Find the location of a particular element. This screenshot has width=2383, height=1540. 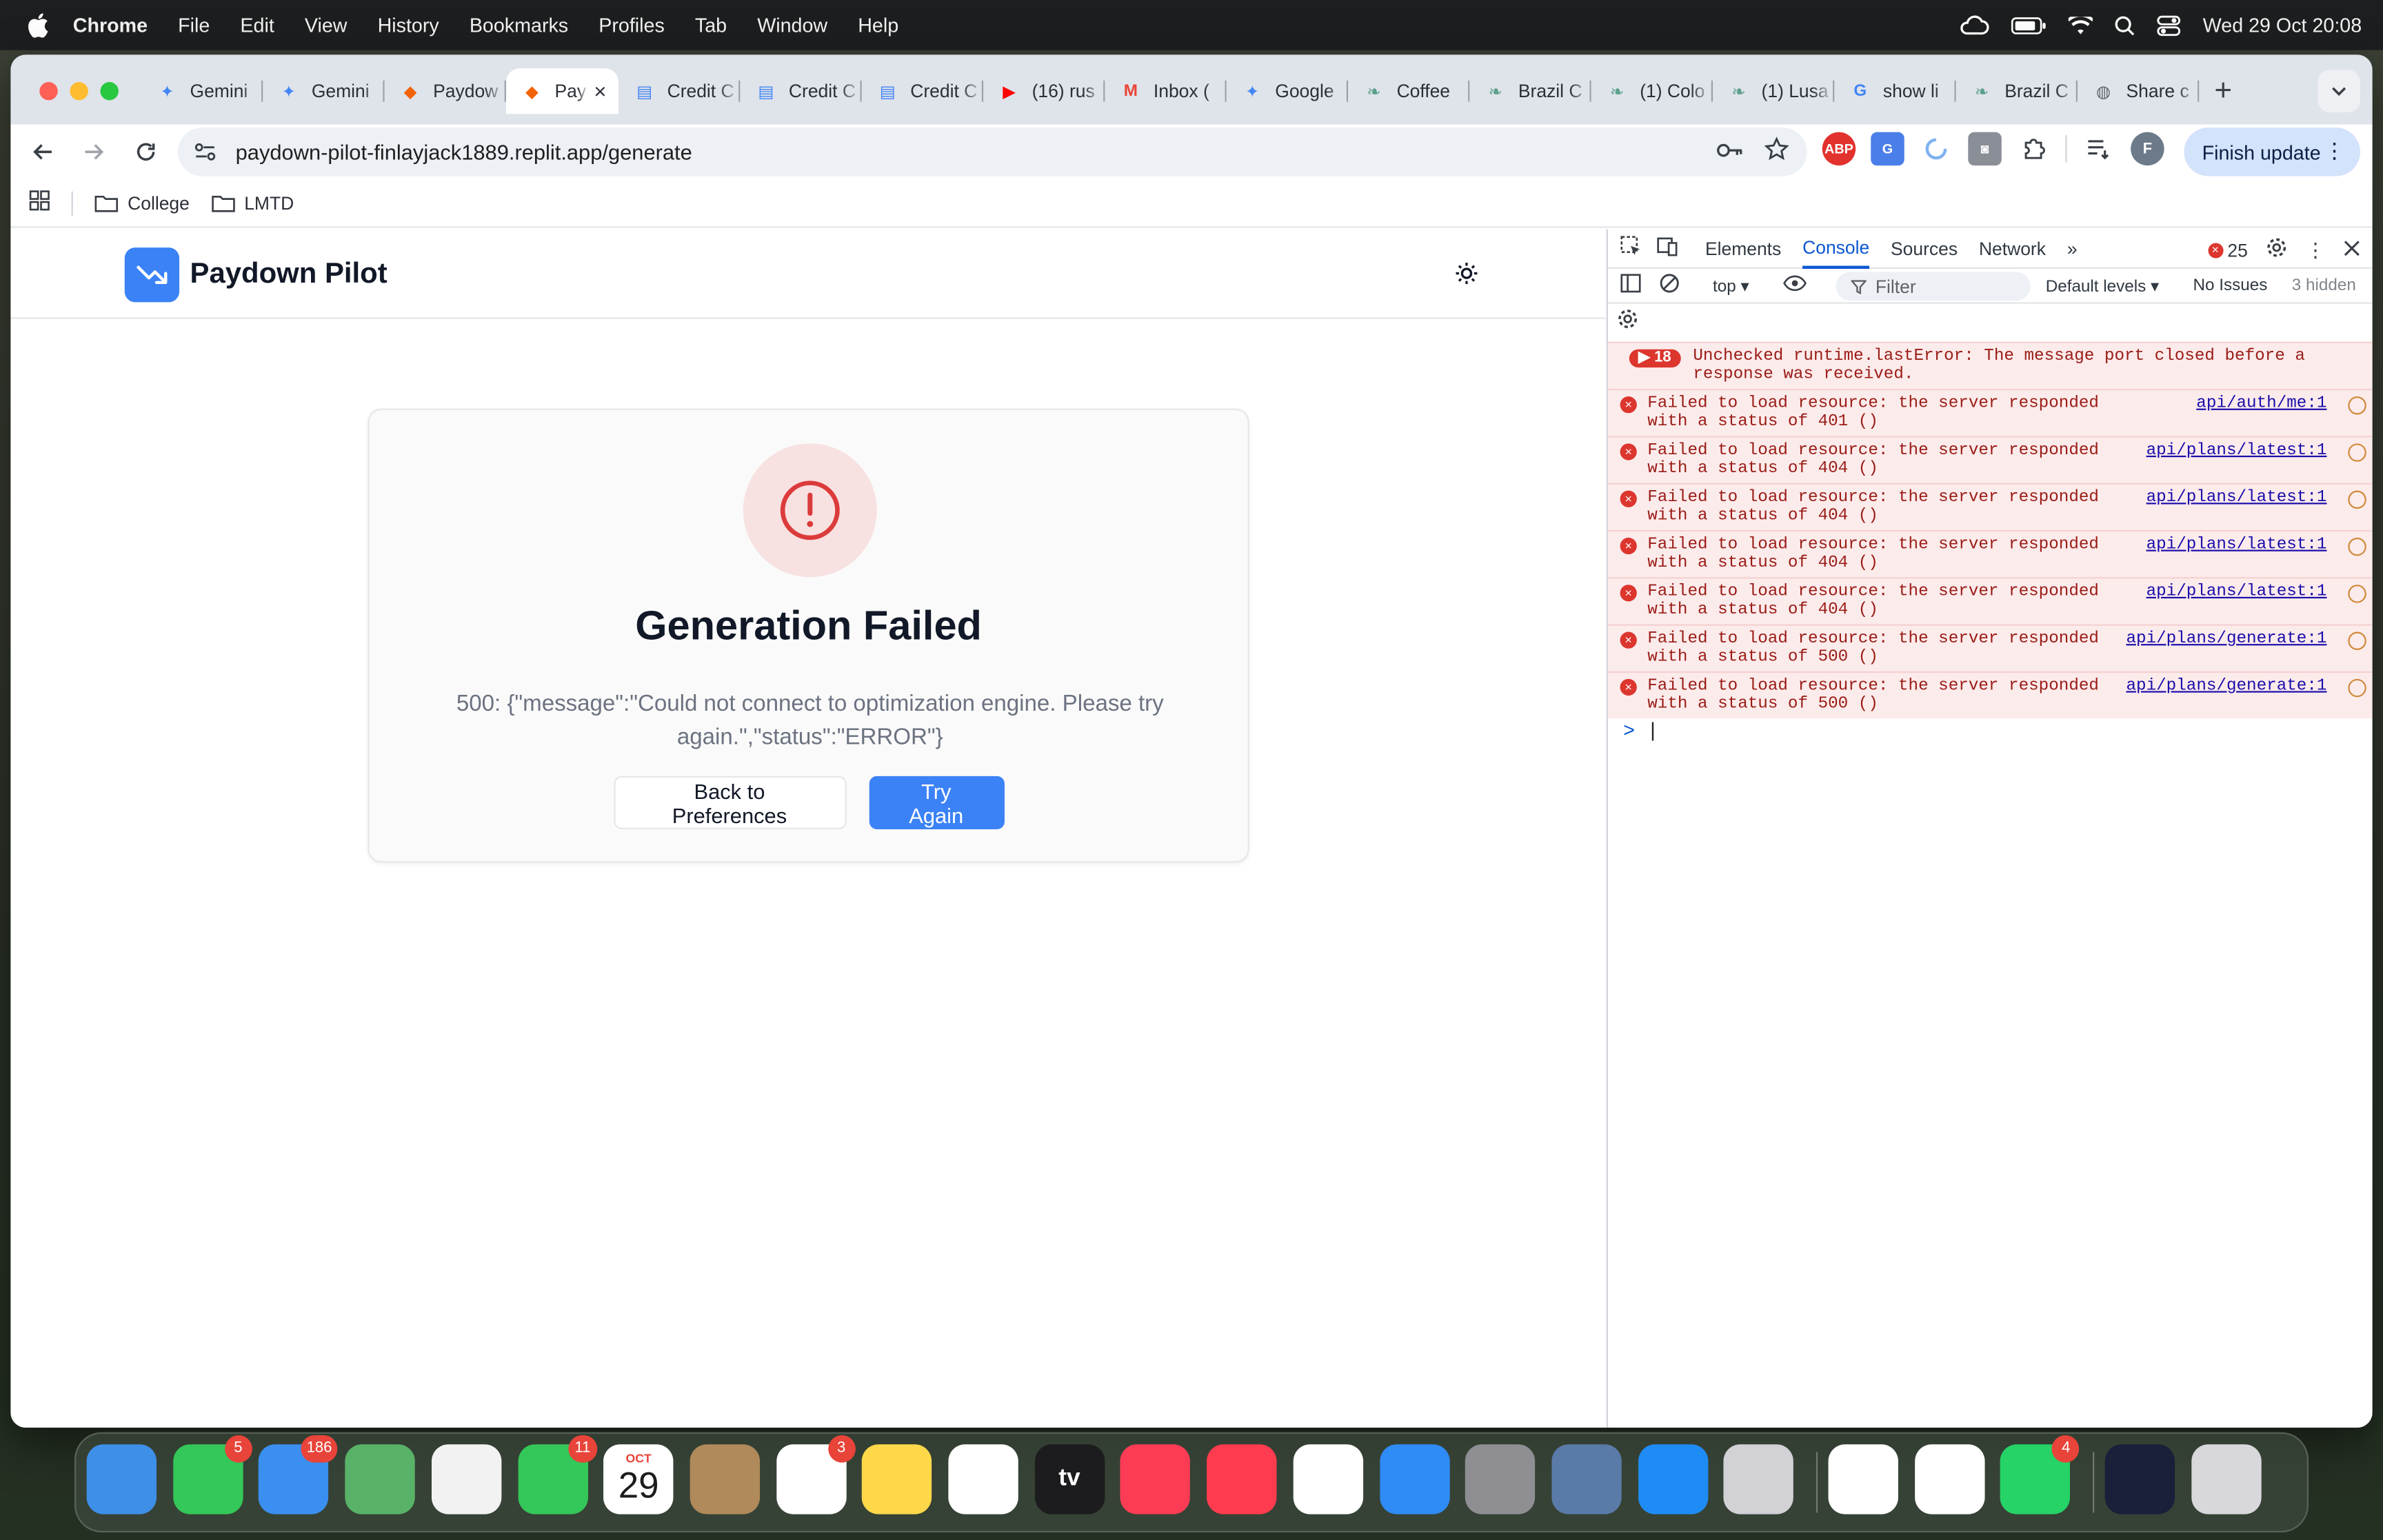

browser-tab: M Inbox ( is located at coordinates (1166, 91).